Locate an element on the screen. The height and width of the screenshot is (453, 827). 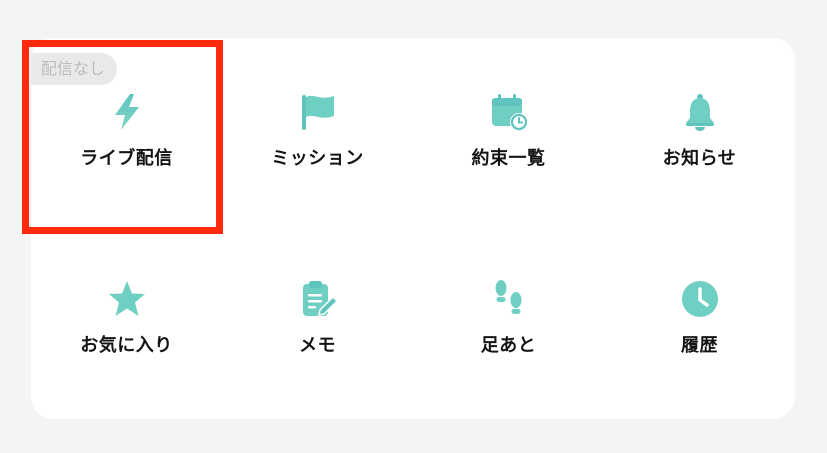
menu-item-promises: 約束一覧 is located at coordinates (508, 113).